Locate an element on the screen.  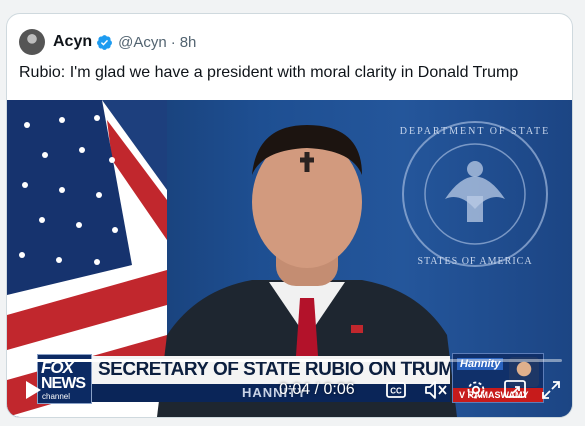
avatar is located at coordinates (32, 42).